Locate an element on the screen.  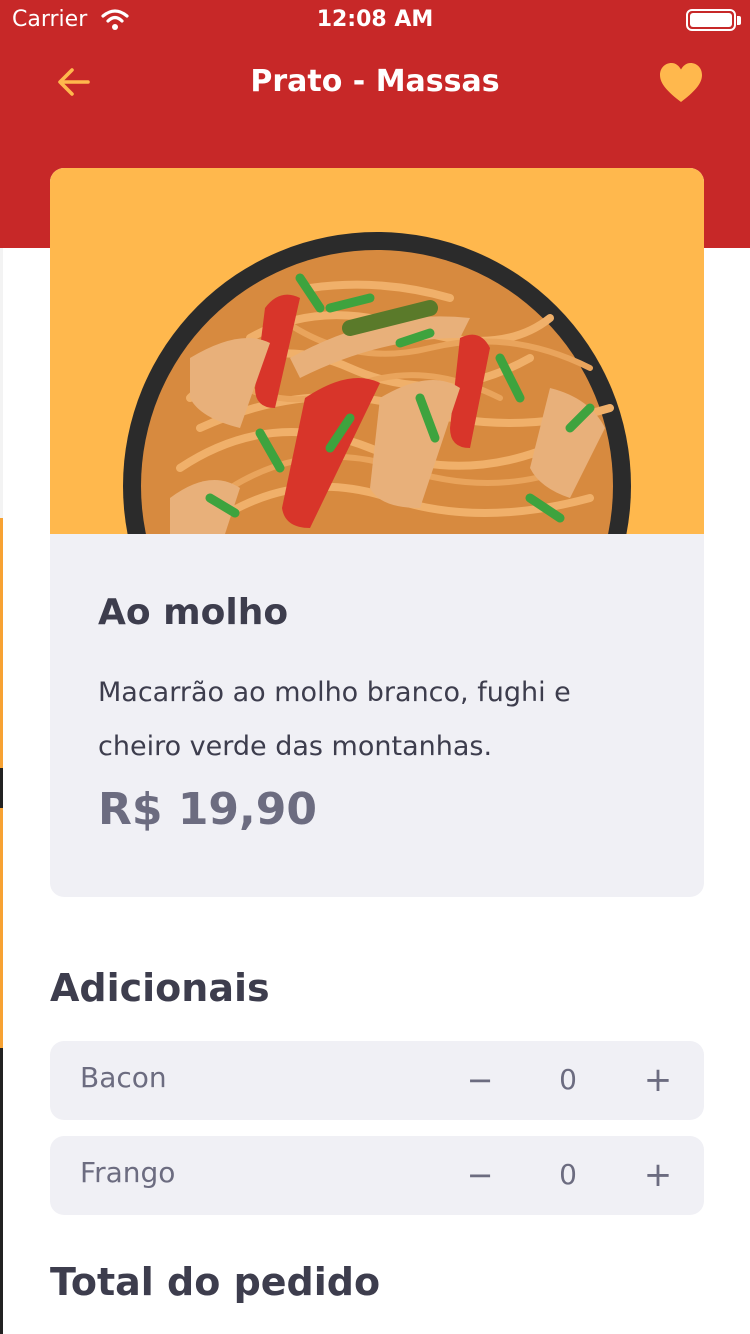
extra-name: Bacon is located at coordinates (123, 1077).